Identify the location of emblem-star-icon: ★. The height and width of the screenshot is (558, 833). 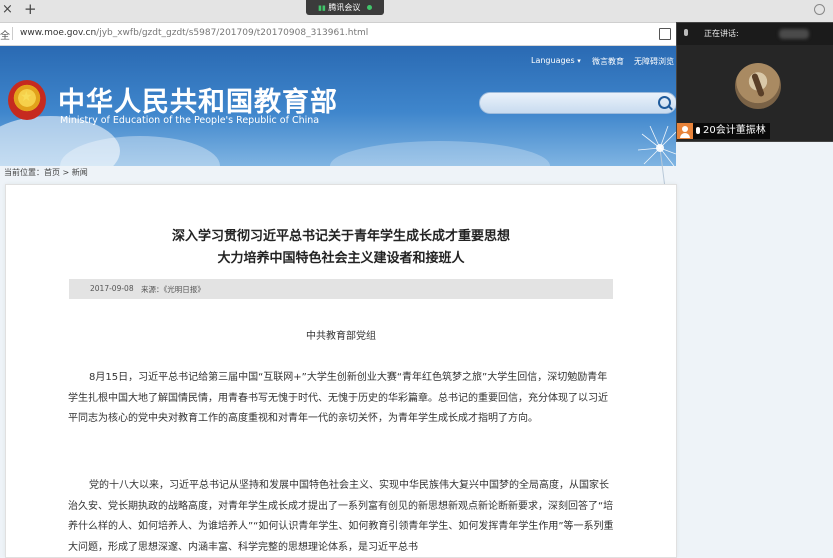
(26, 97).